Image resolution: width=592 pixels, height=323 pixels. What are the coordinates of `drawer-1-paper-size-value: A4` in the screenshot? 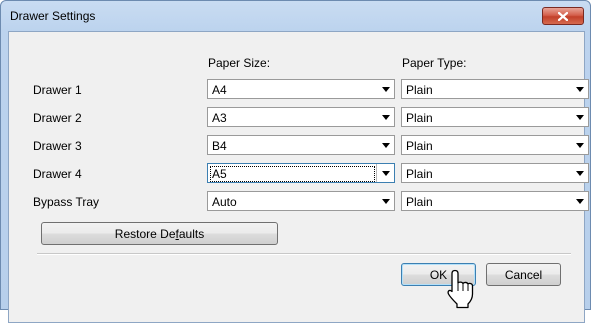 It's located at (219, 90).